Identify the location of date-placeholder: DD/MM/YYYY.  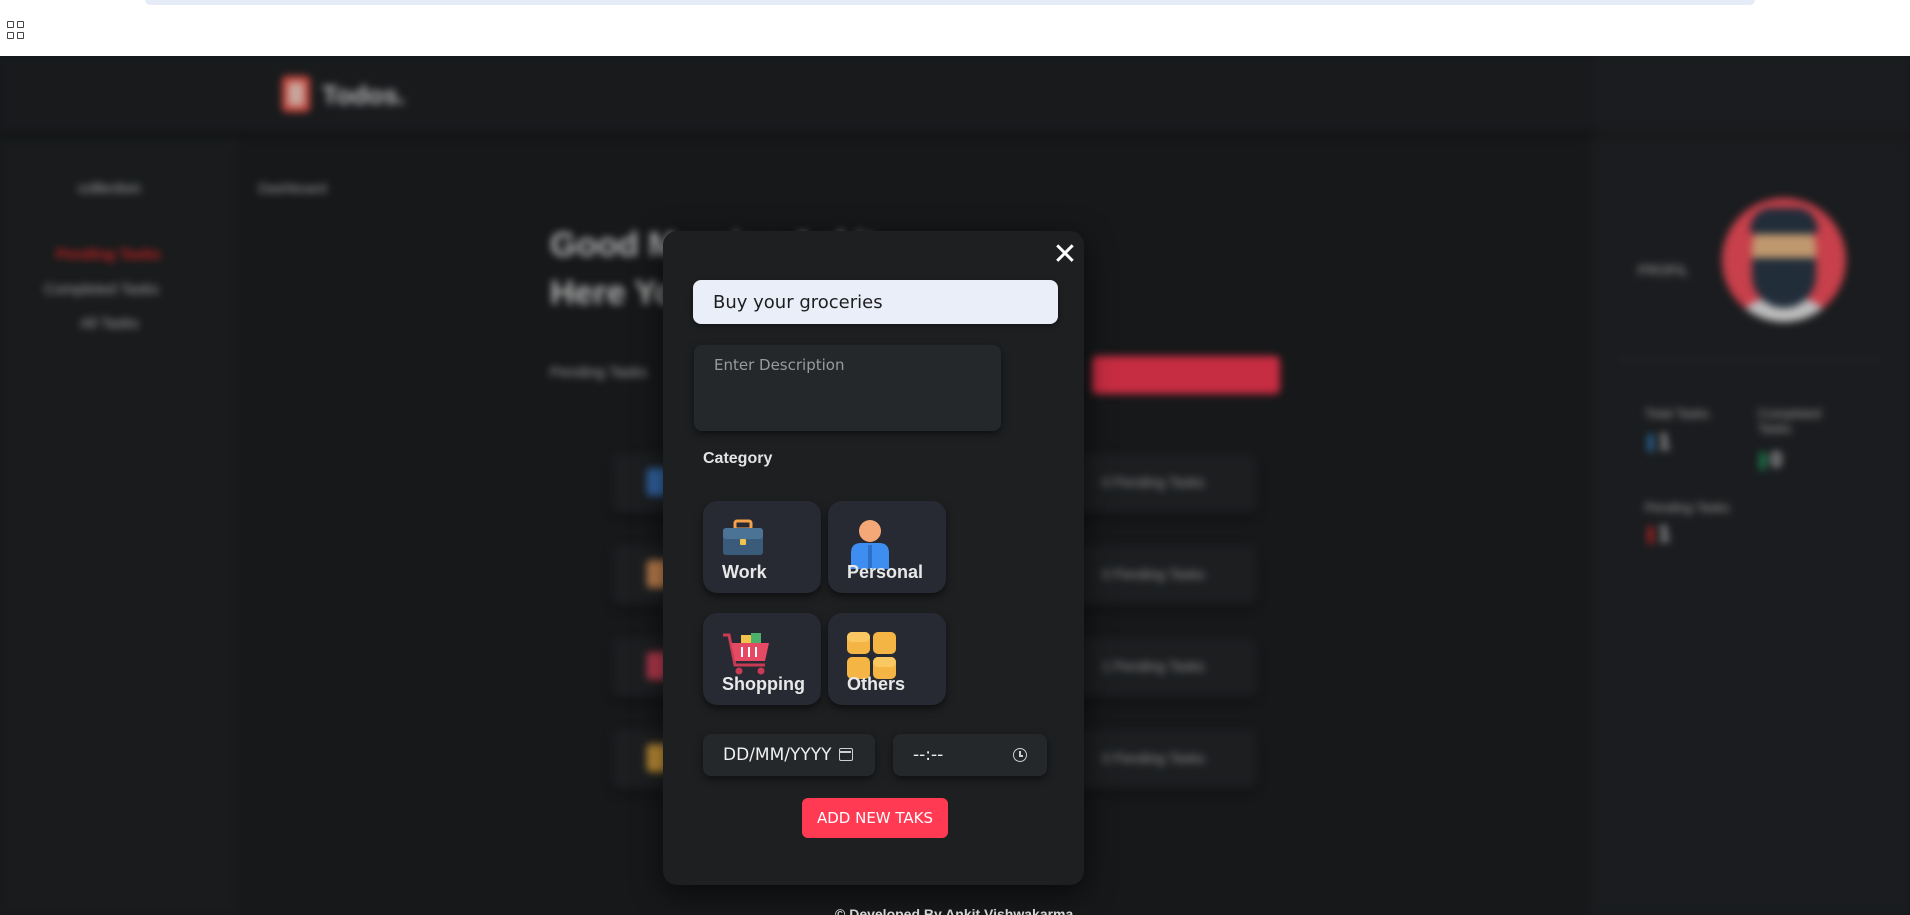
(777, 755).